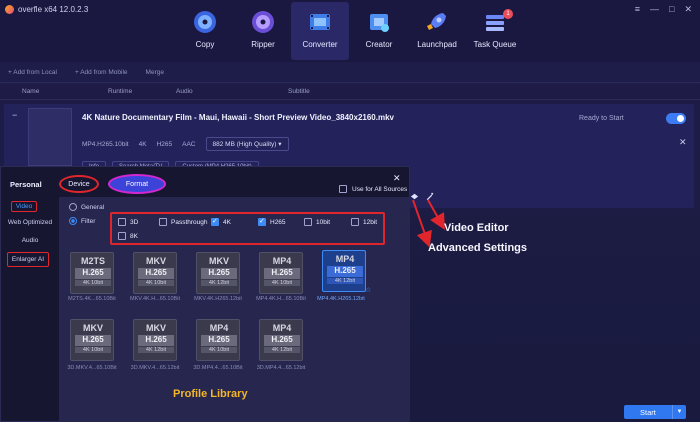 The height and width of the screenshot is (422, 700). Describe the element at coordinates (272, 221) in the screenshot. I see `filter-h265: H265` at that location.